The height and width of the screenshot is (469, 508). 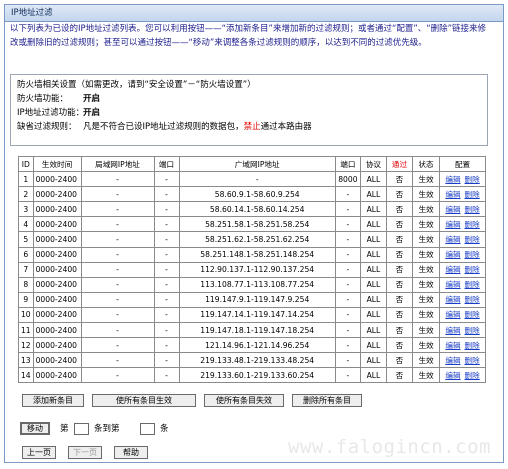 I want to click on help-button: 帮助, so click(x=131, y=452).